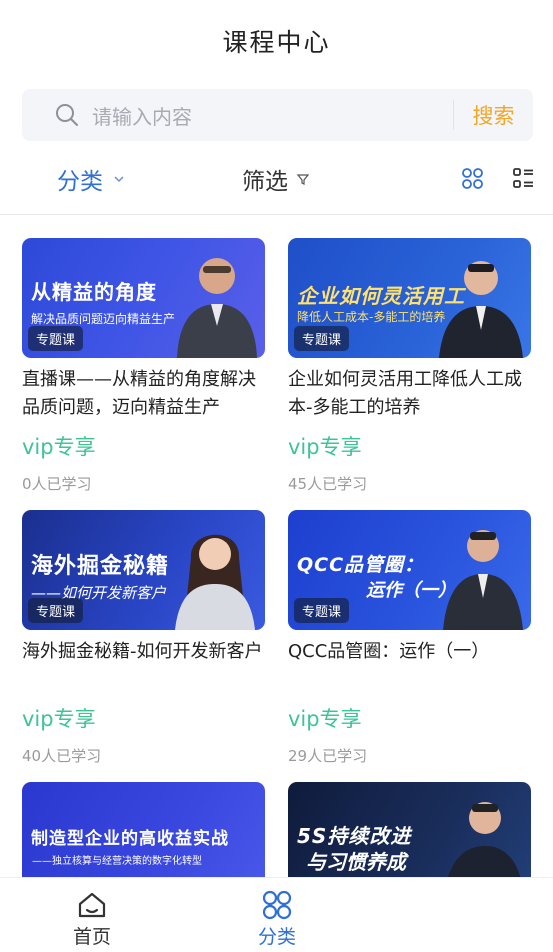 The height and width of the screenshot is (952, 553). I want to click on thumbnail-subtitle: ——独立核算与经营决策的数字化转型, so click(117, 861).